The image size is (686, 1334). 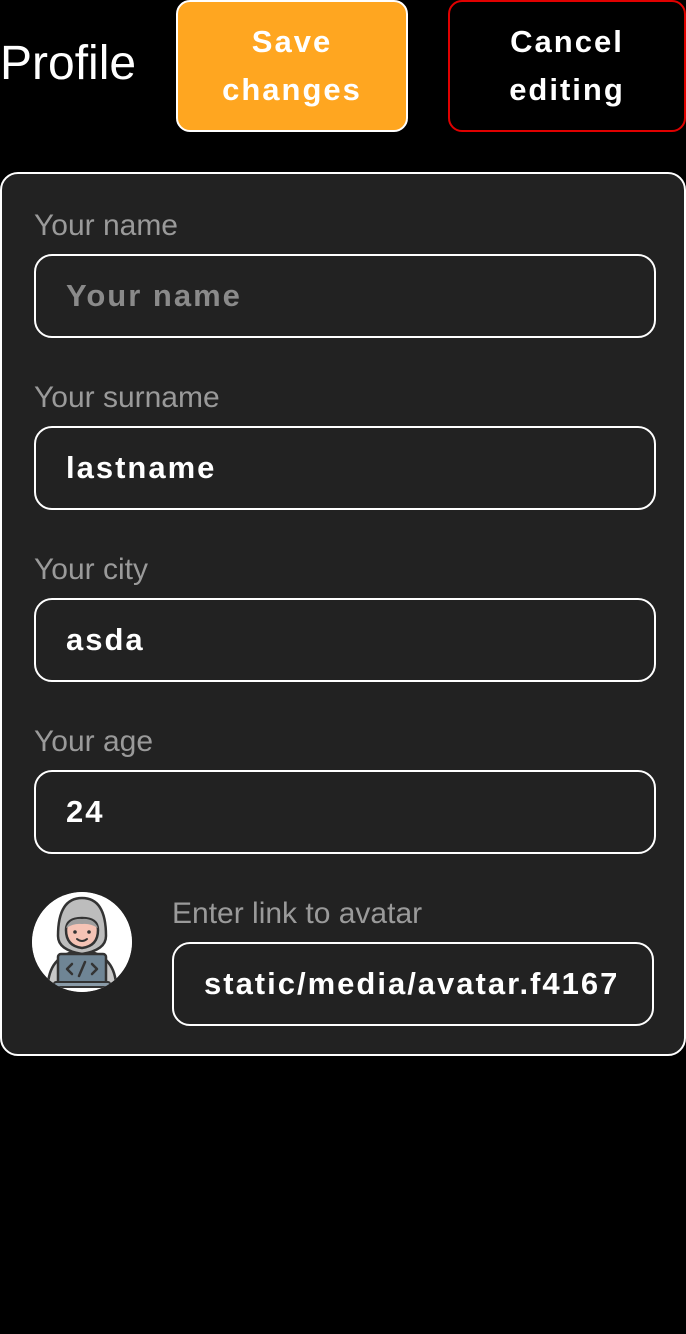 I want to click on city-input, so click(x=345, y=640).